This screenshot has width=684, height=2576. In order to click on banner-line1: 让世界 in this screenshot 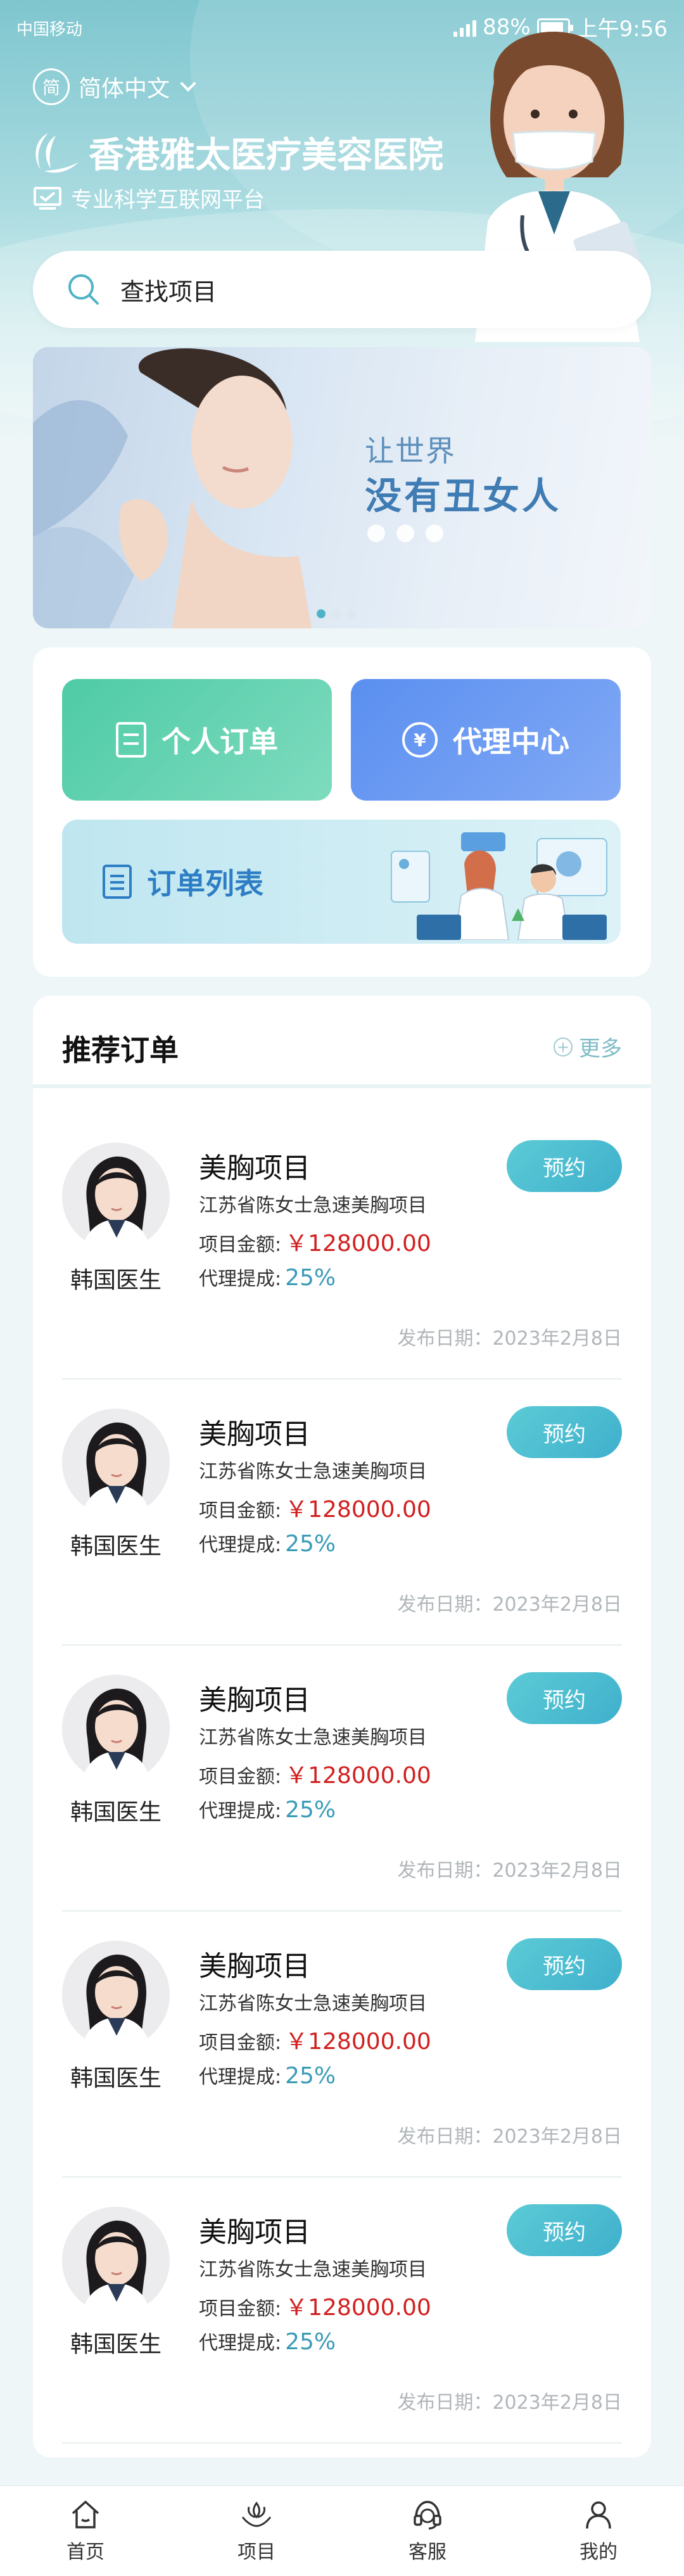, I will do `click(410, 451)`.